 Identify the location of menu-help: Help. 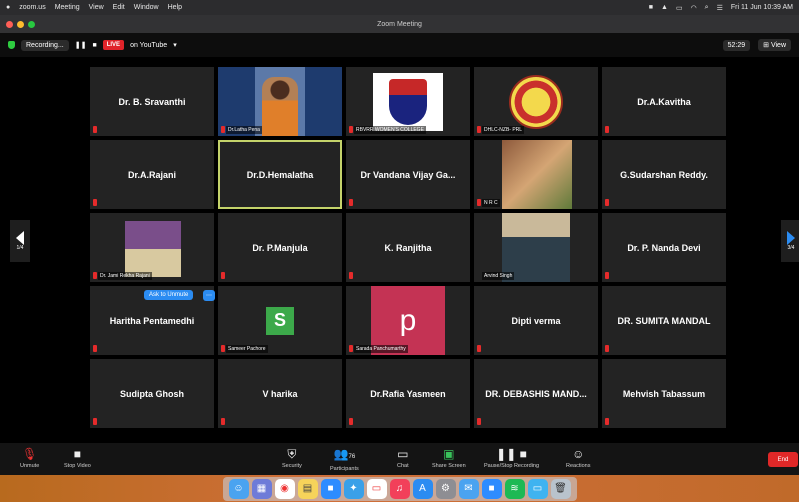
(175, 7).